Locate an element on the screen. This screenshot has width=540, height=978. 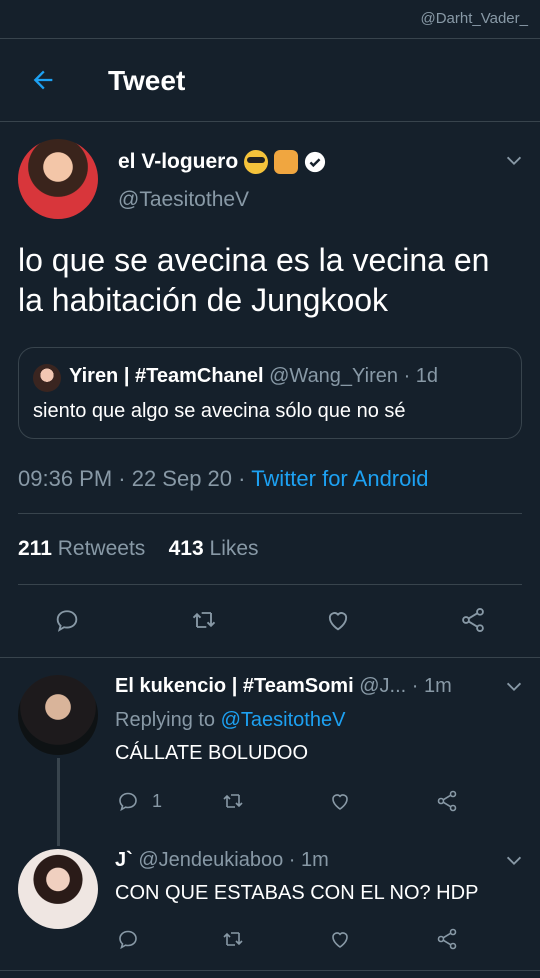
thread-line is located at coordinates (58, 802).